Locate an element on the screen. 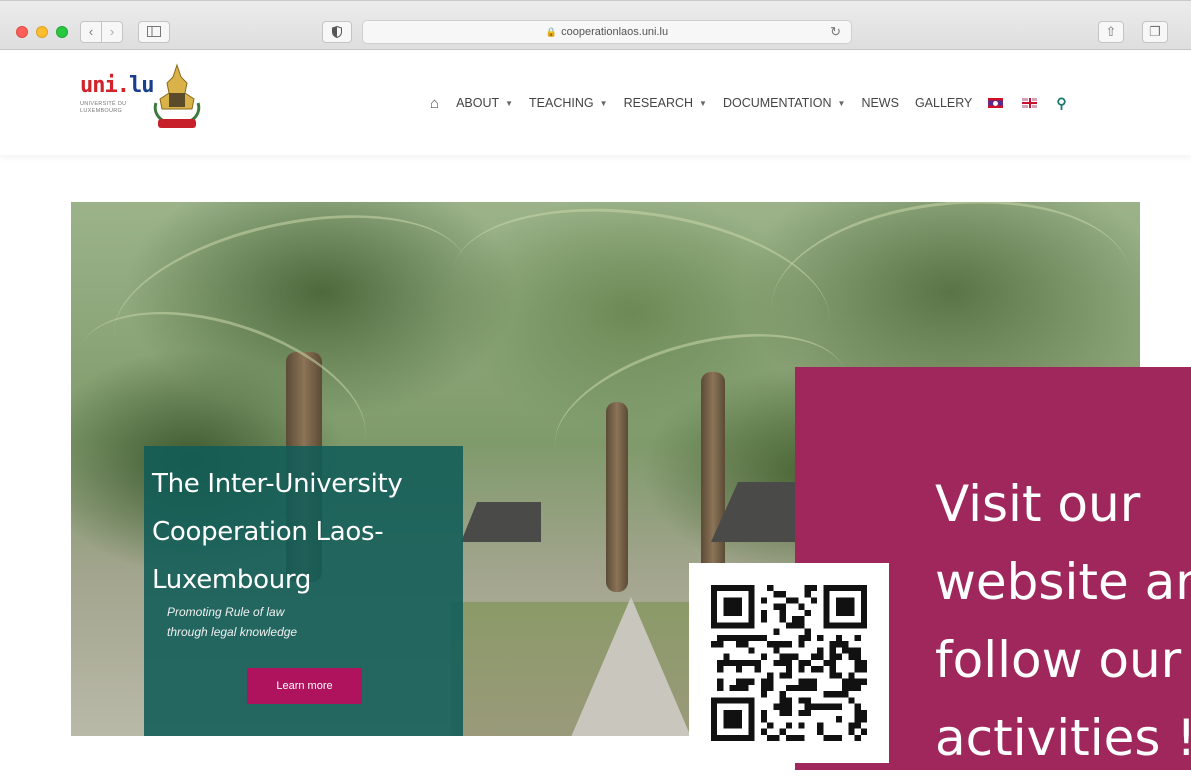  logo-text-red: uni. is located at coordinates (105, 85).